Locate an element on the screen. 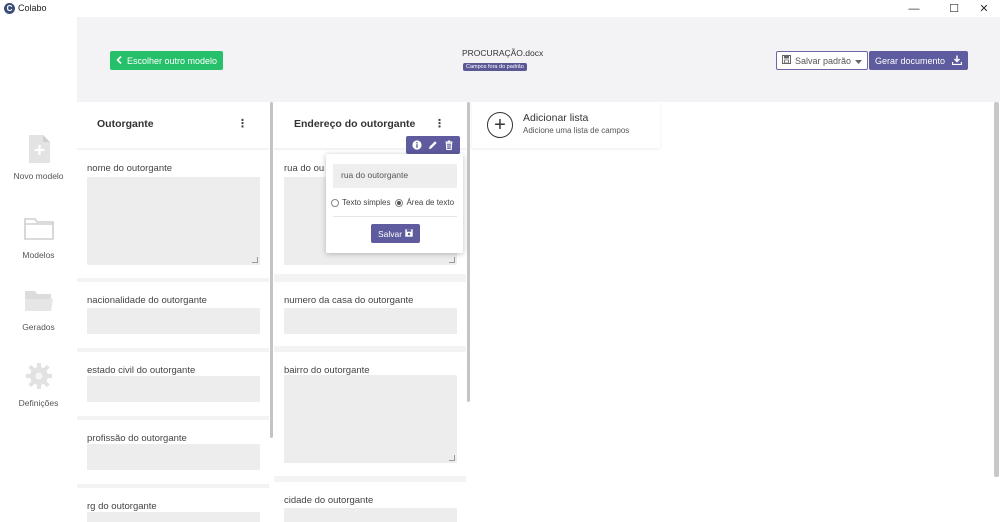 Image resolution: width=1000 pixels, height=522 pixels. generate-document-button: Gerar documento is located at coordinates (918, 60).